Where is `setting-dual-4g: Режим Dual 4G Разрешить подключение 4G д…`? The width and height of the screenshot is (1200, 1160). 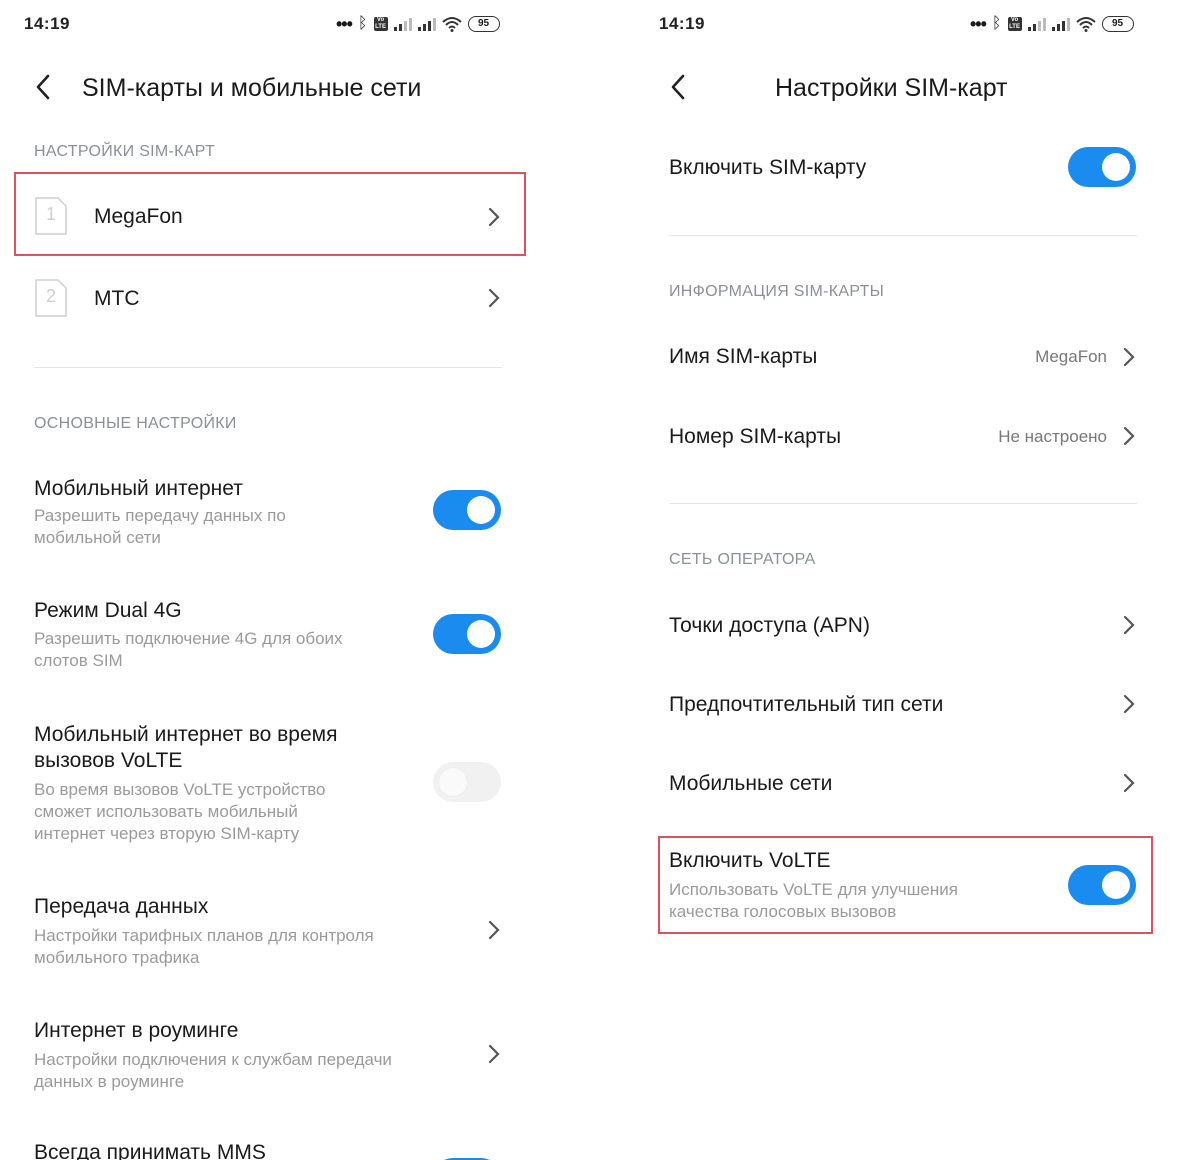 setting-dual-4g: Режим Dual 4G Разрешить подключение 4G д… is located at coordinates (269, 638).